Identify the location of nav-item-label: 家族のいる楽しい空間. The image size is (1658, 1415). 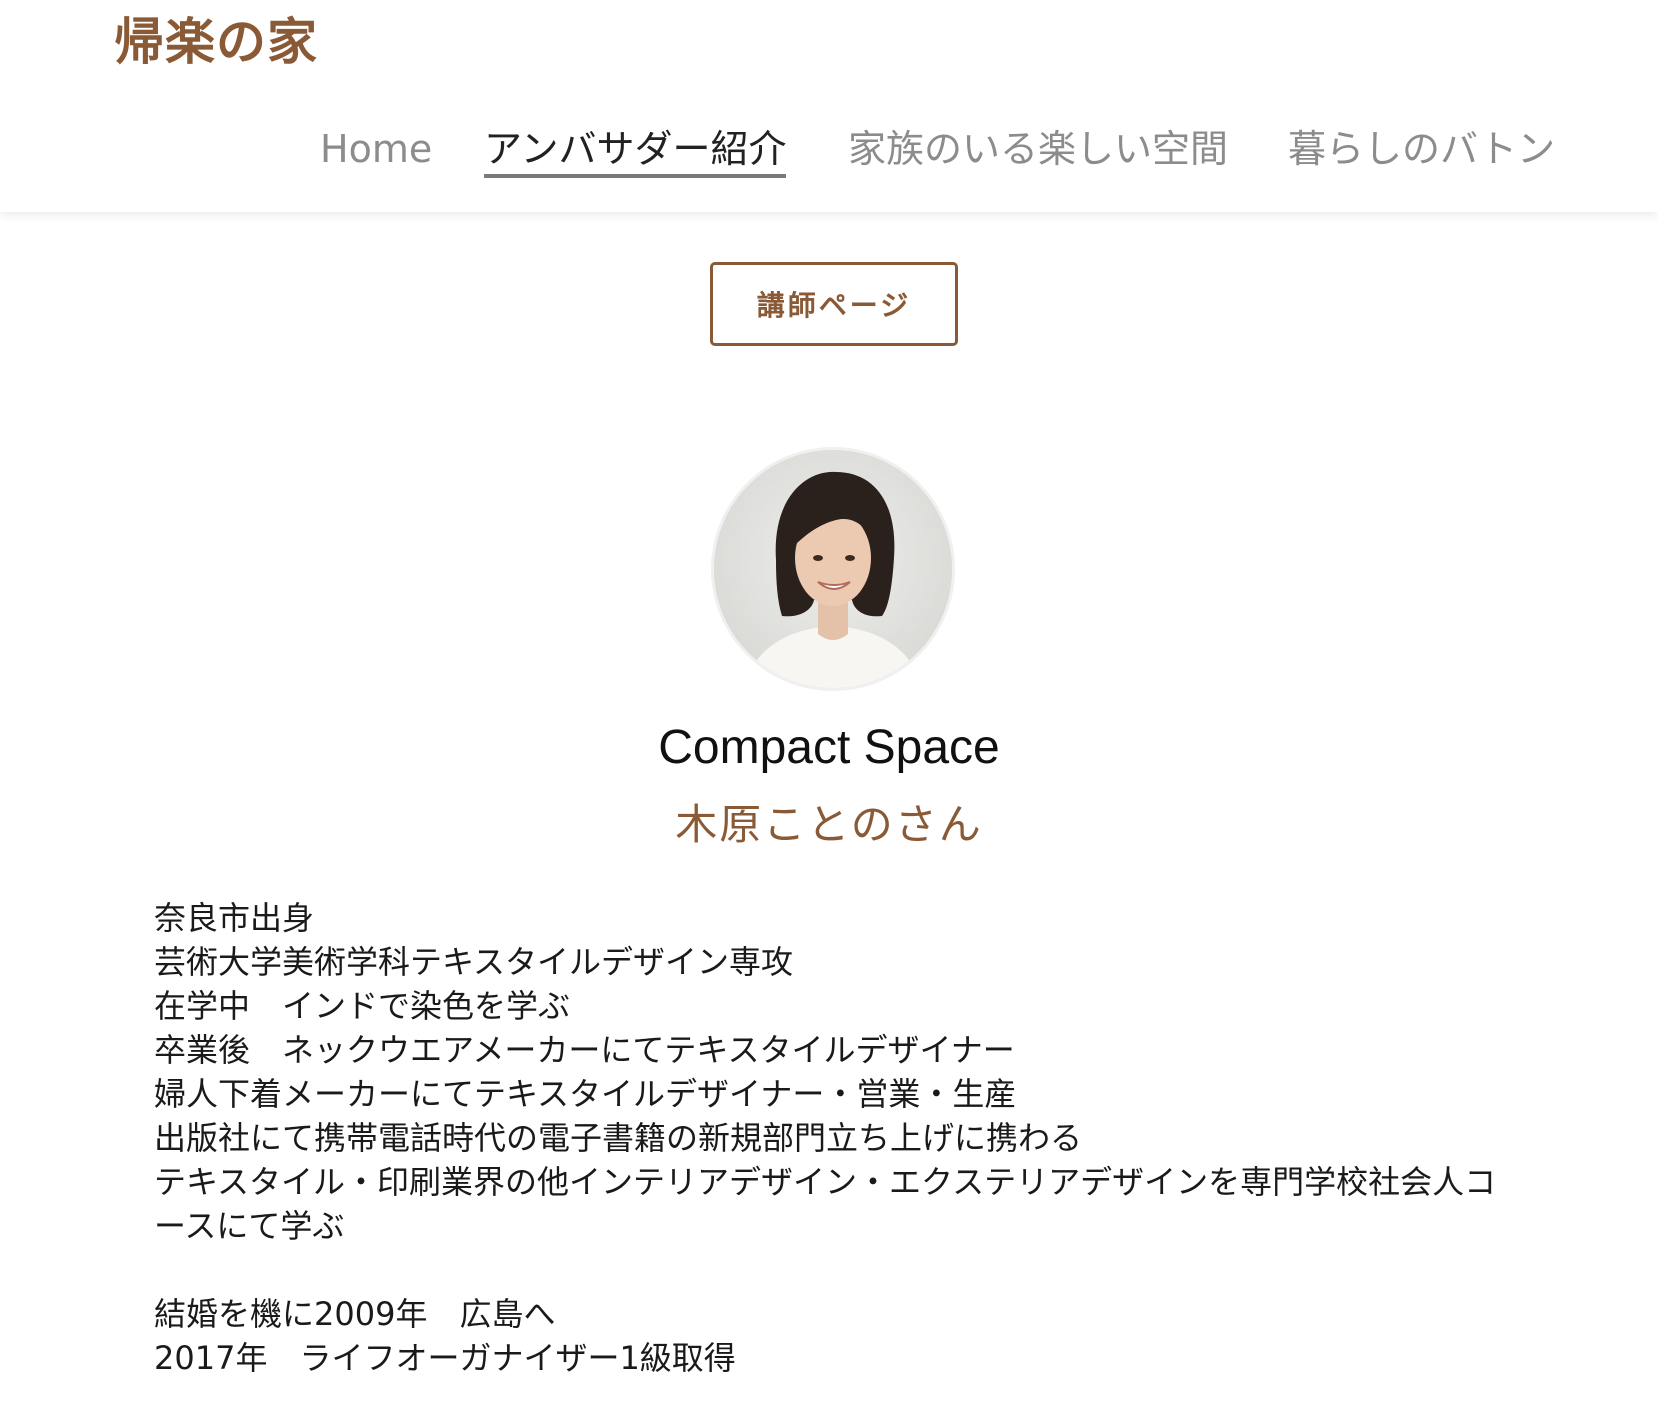
(1038, 149).